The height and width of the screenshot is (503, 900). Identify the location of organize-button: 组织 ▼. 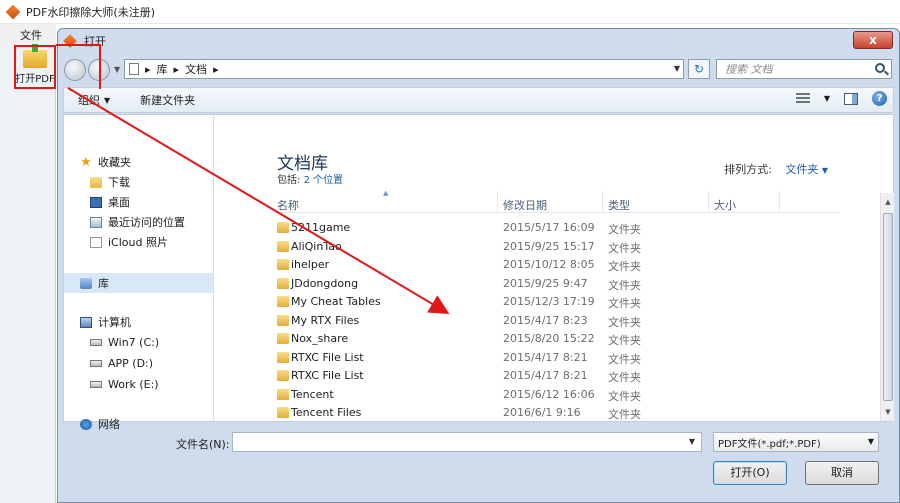
(94, 100).